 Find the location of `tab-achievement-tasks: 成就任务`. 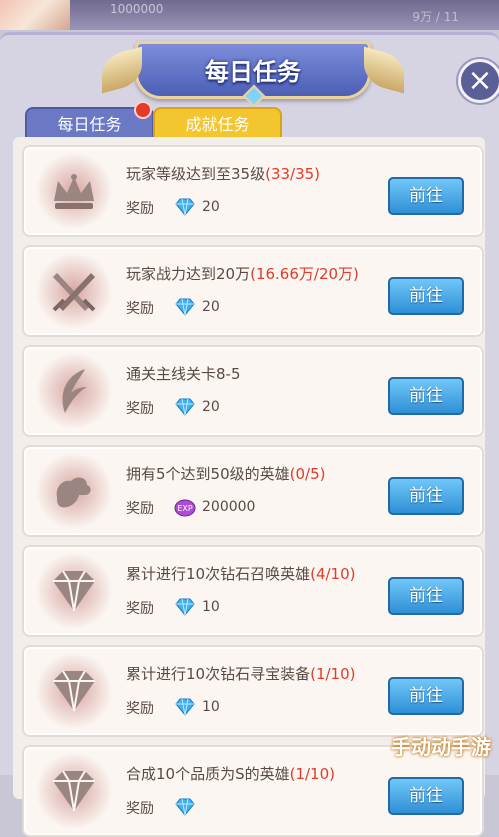

tab-achievement-tasks: 成就任务 is located at coordinates (217, 124).